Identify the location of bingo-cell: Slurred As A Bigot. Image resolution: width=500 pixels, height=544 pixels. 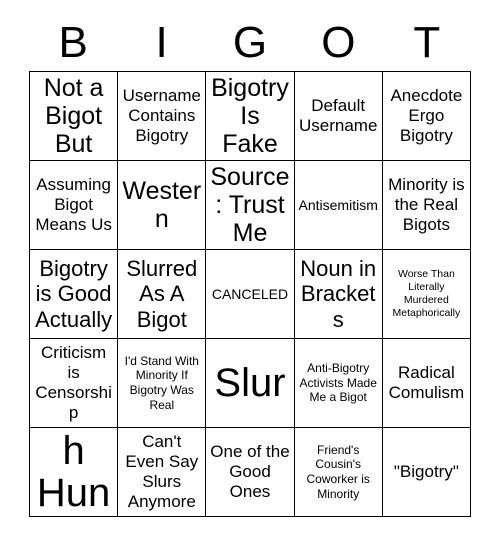
(162, 294).